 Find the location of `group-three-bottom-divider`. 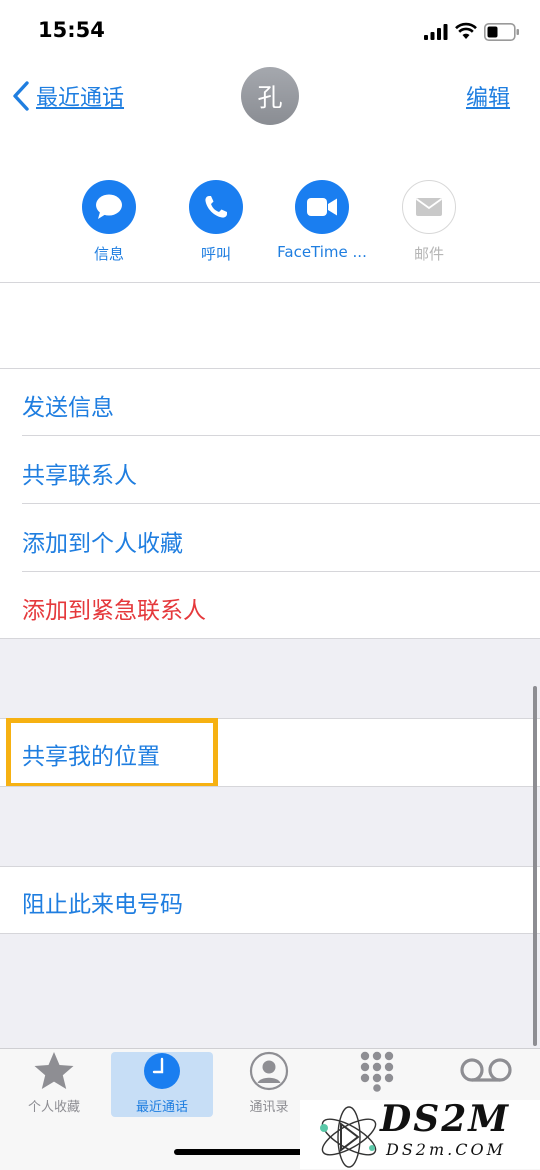

group-three-bottom-divider is located at coordinates (270, 933).